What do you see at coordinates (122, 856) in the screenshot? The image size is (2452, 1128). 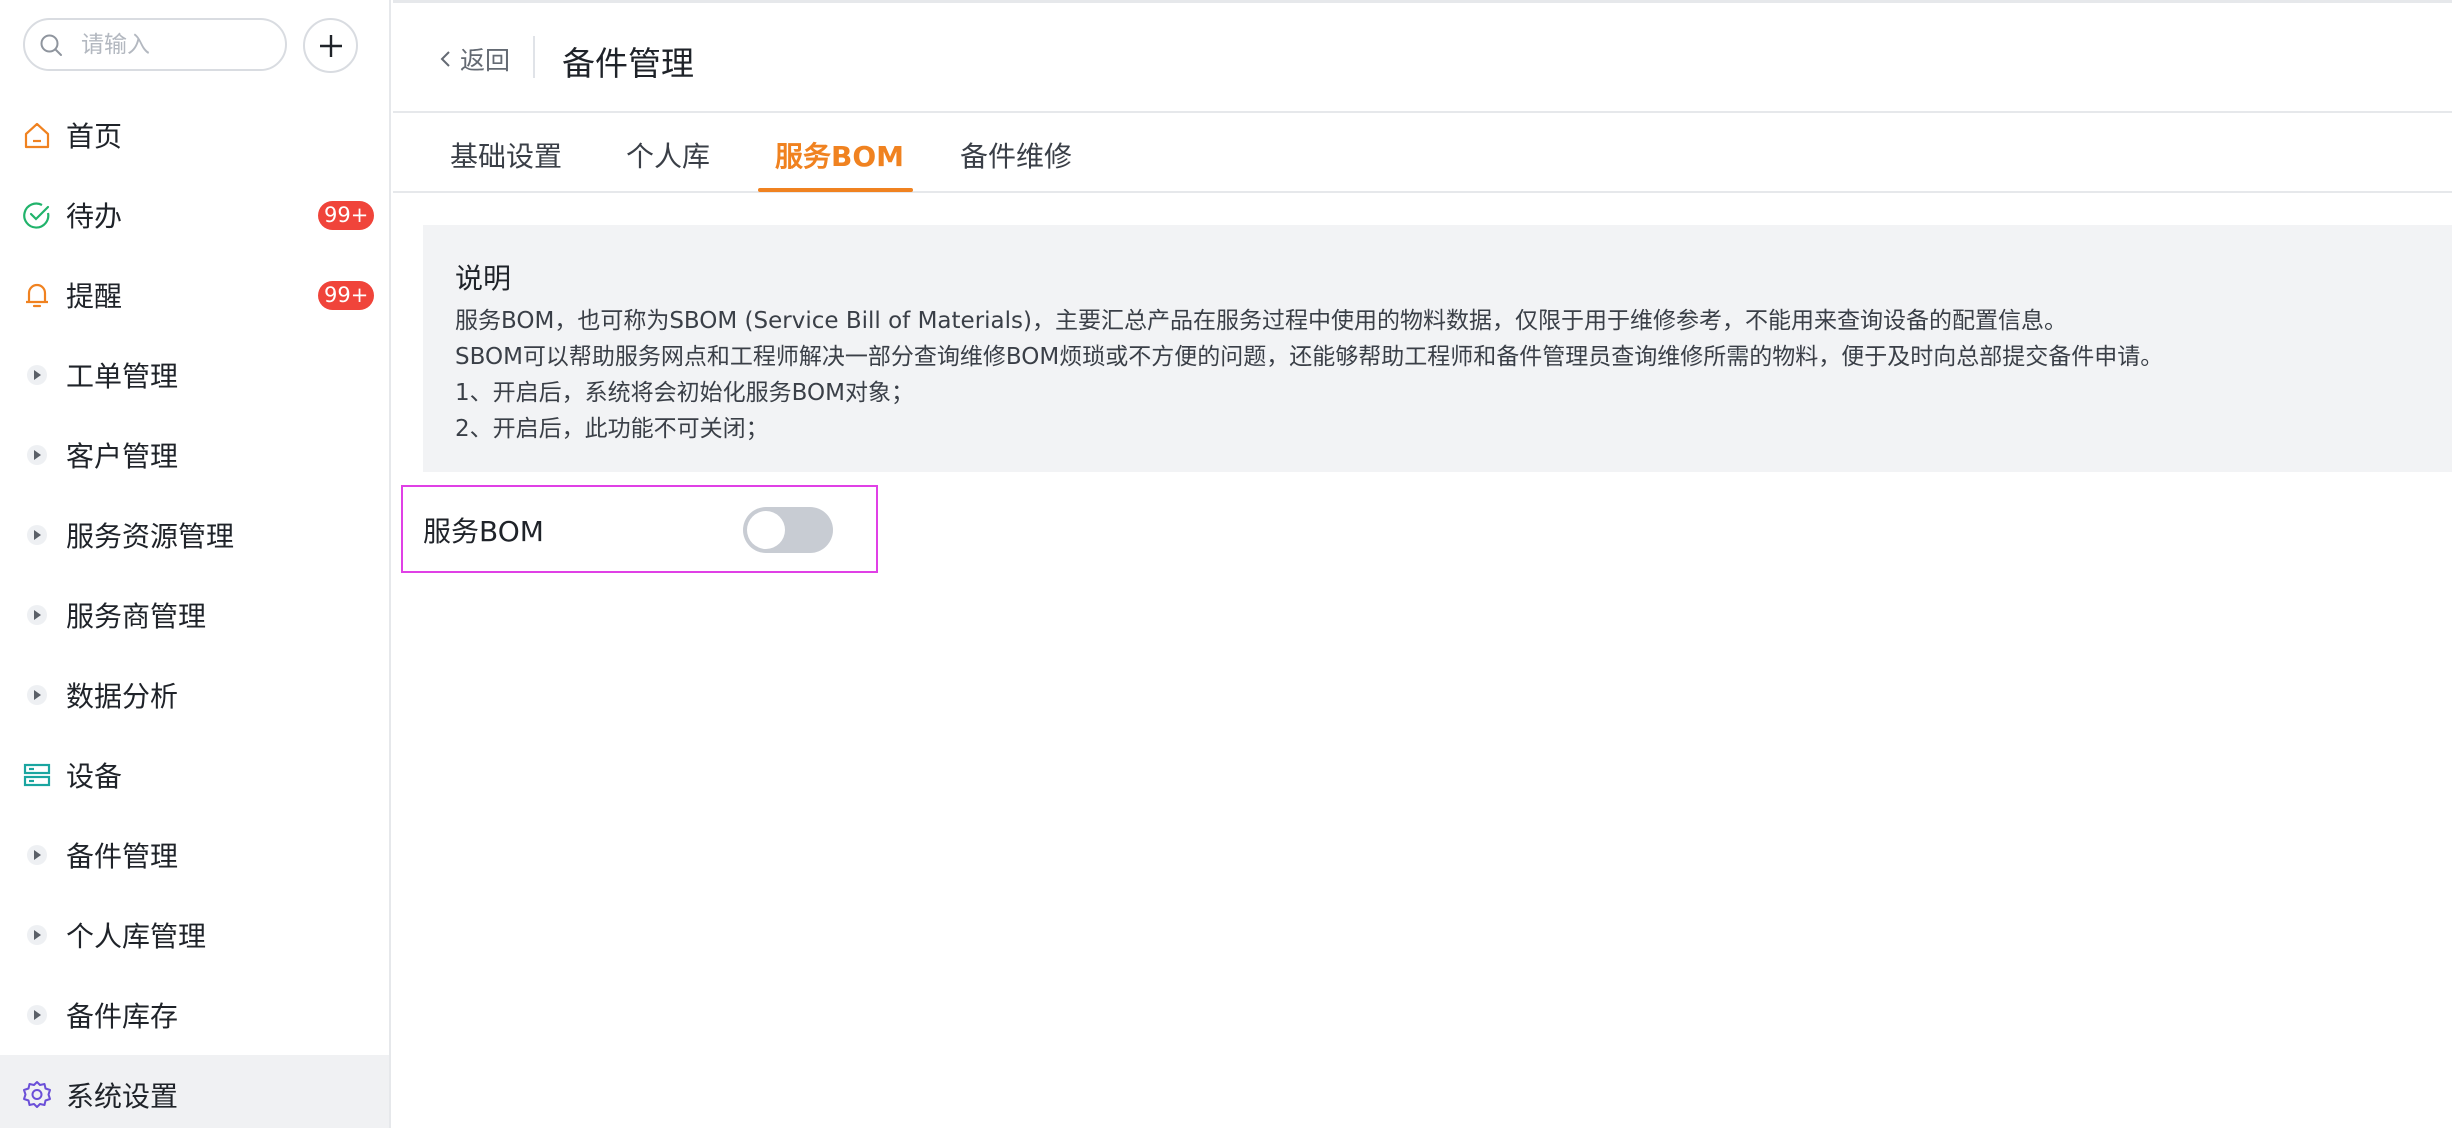 I see `sidebar-item-label: 备件管理` at bounding box center [122, 856].